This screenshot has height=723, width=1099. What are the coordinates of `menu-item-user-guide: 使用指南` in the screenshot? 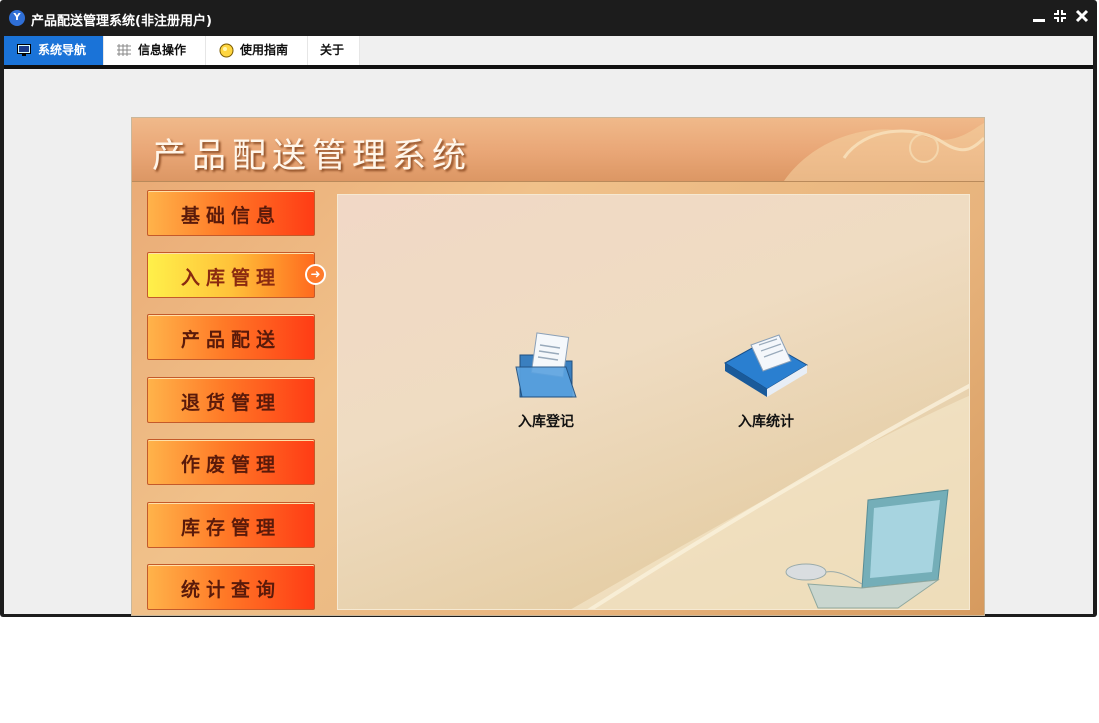 It's located at (257, 50).